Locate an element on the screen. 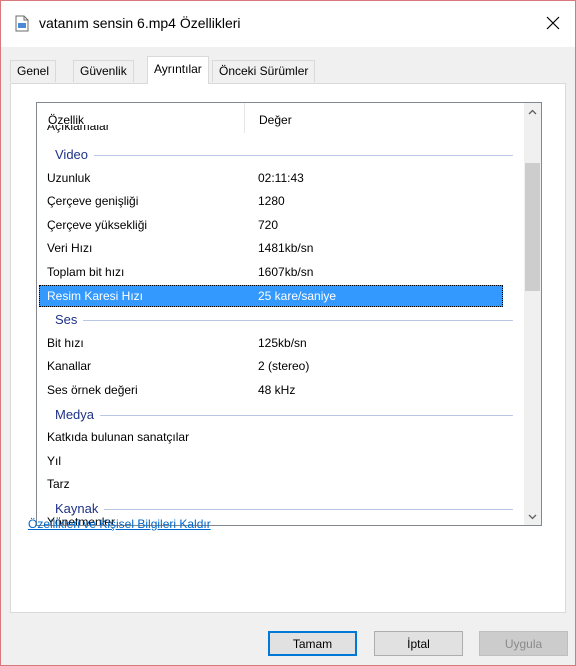 This screenshot has height=666, width=576. chevron-up-icon is located at coordinates (532, 111).